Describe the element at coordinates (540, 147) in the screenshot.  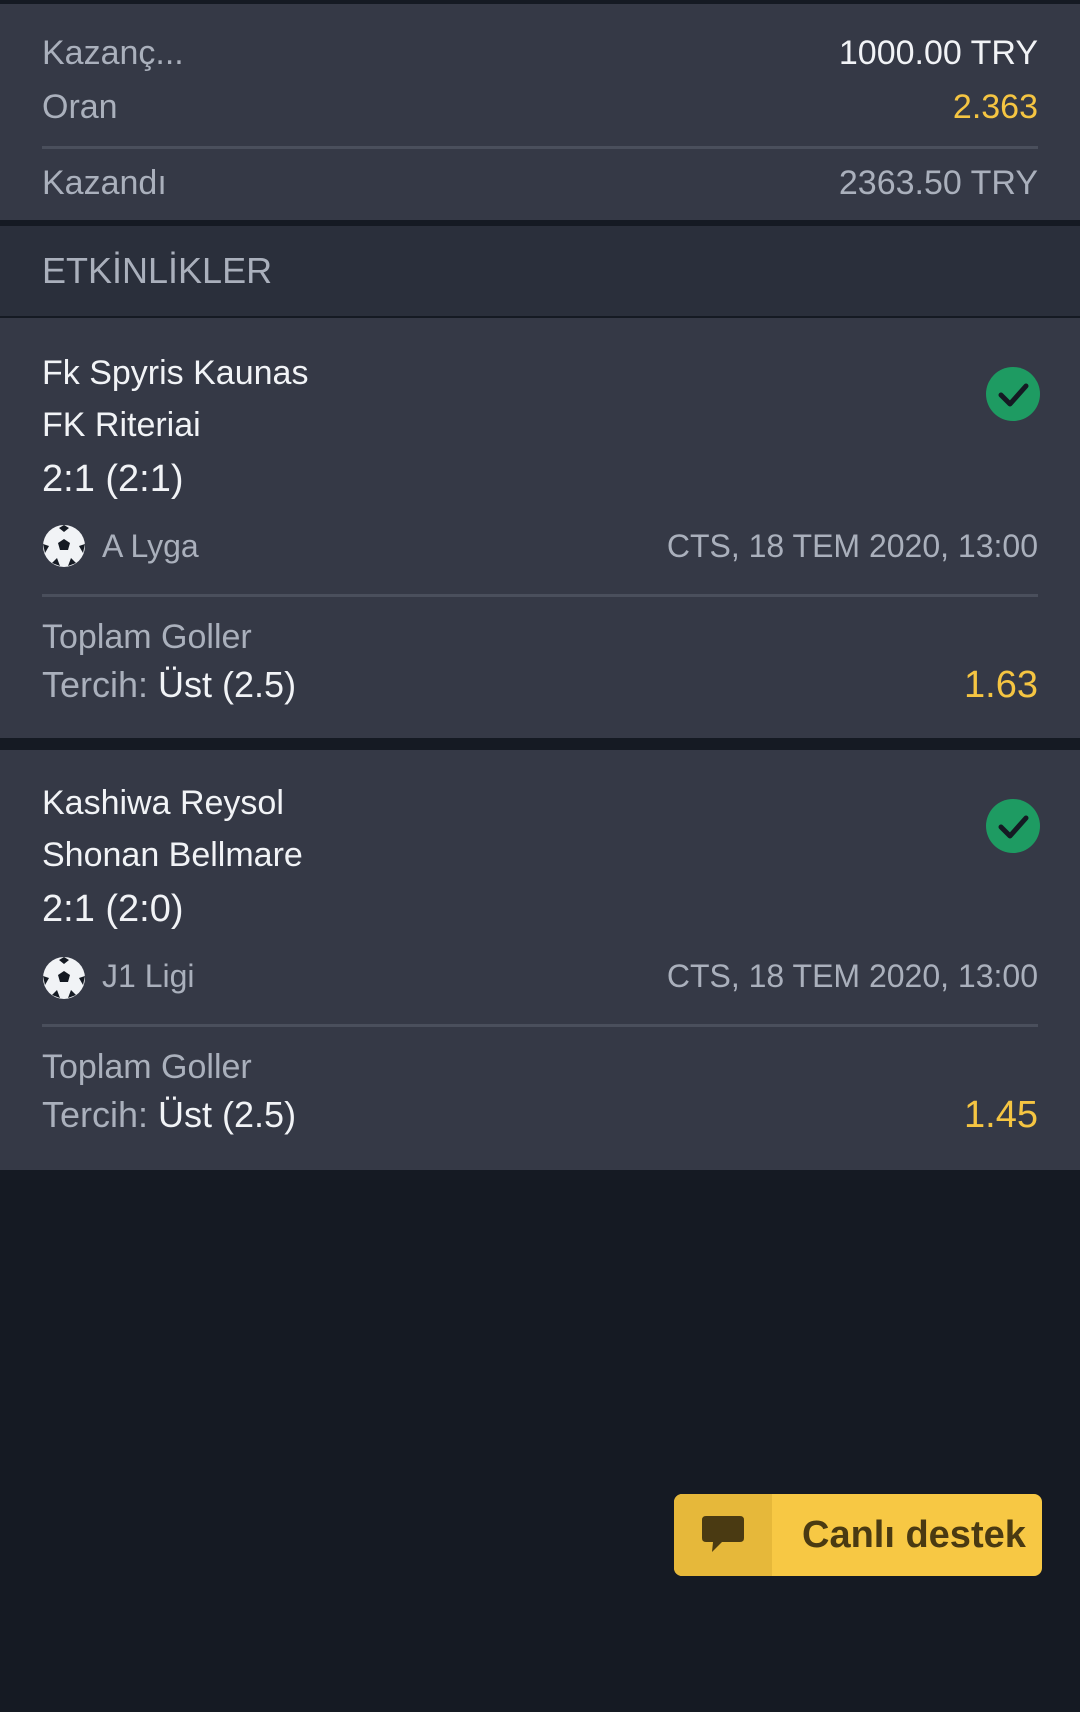
I see `summary-divider` at that location.